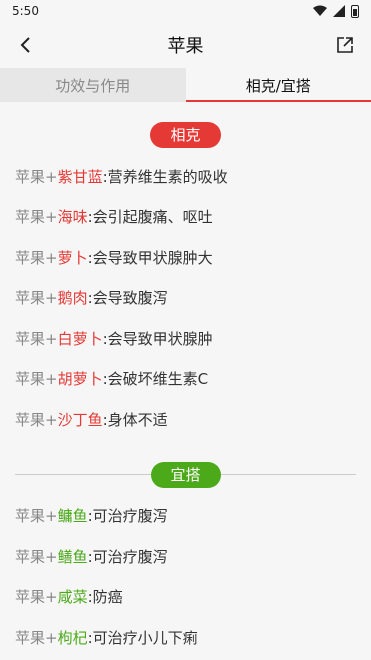 Image resolution: width=371 pixels, height=660 pixels. What do you see at coordinates (278, 85) in the screenshot?
I see `tab-conflict-suitable: 相克/宜搭` at bounding box center [278, 85].